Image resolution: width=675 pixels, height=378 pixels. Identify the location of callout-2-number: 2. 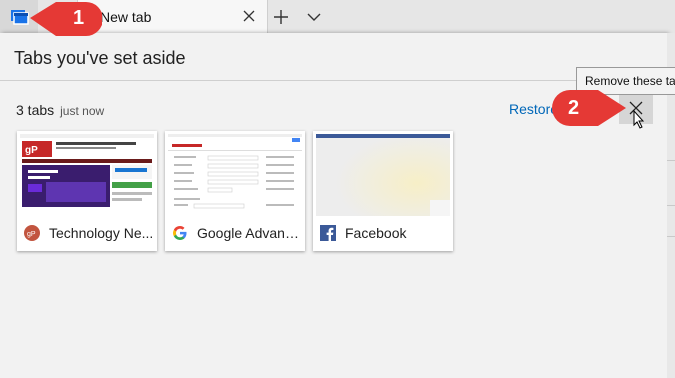
(574, 108).